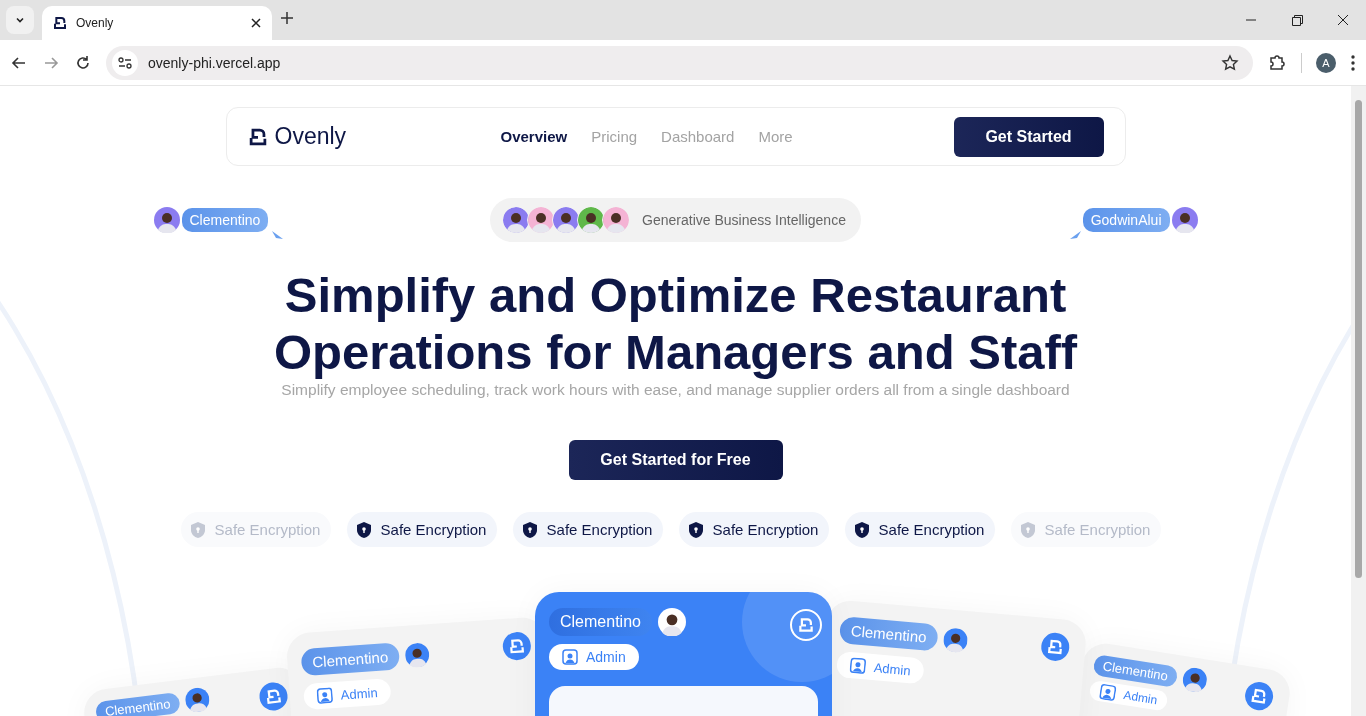 The image size is (1366, 716). What do you see at coordinates (157, 23) in the screenshot?
I see `browser-tab: Ovenly` at bounding box center [157, 23].